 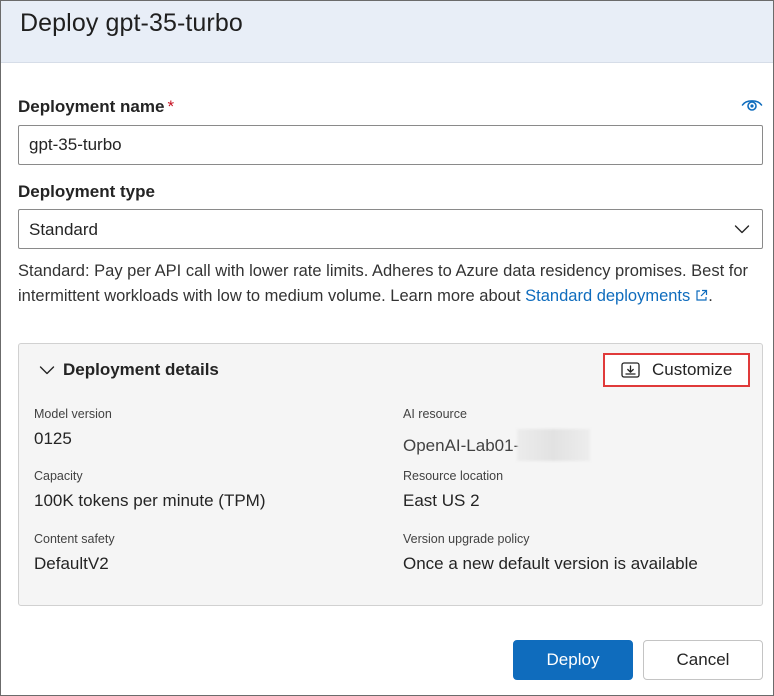 I want to click on version-upgrade-policy-value: Once a new default version is available, so click(x=550, y=563).